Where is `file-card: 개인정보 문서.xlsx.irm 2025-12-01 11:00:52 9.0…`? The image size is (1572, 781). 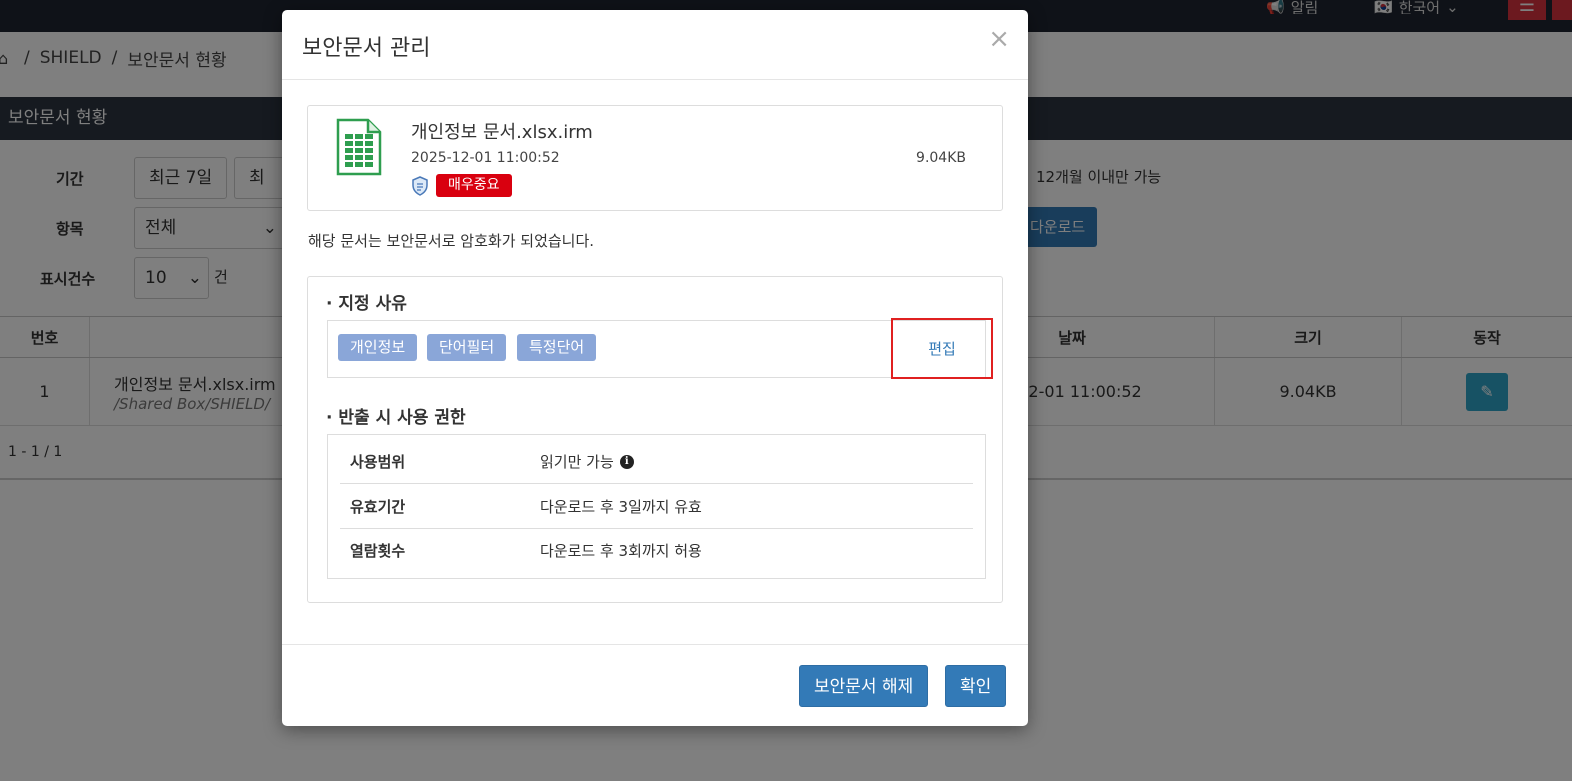 file-card: 개인정보 문서.xlsx.irm 2025-12-01 11:00:52 9.0… is located at coordinates (655, 158).